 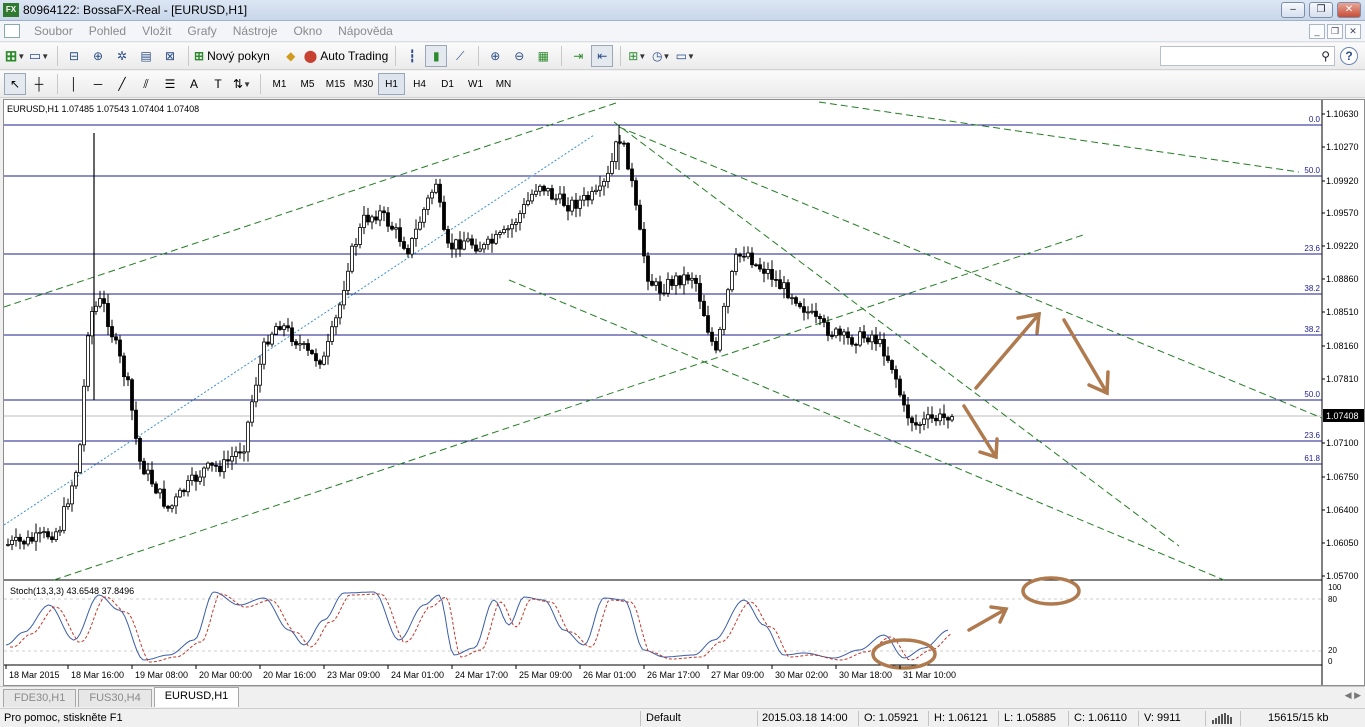 What do you see at coordinates (74, 56) in the screenshot?
I see `market-watch-button: ⊟` at bounding box center [74, 56].